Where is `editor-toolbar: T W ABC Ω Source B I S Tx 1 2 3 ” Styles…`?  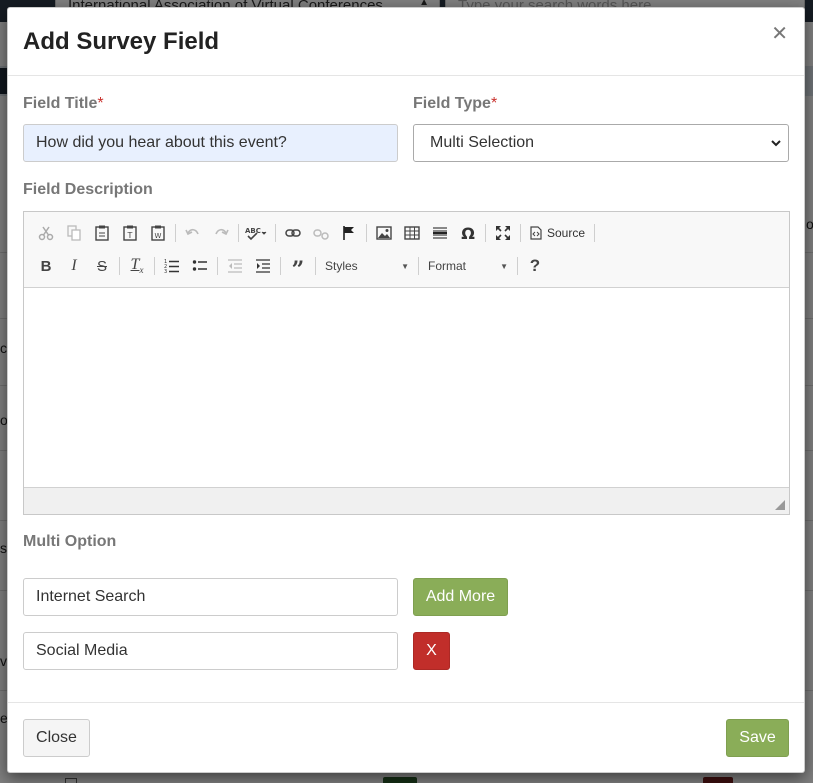 editor-toolbar: T W ABC Ω Source B I S Tx 1 2 3 ” Styles… is located at coordinates (406, 250).